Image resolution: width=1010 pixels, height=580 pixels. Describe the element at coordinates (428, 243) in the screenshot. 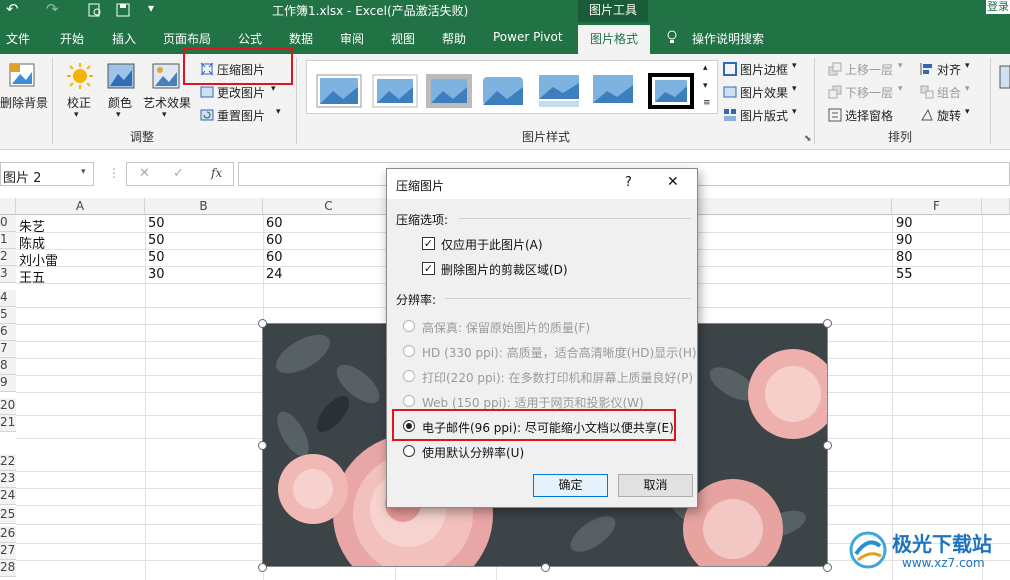

I see `apply-only-this-checkbox: ✓` at that location.